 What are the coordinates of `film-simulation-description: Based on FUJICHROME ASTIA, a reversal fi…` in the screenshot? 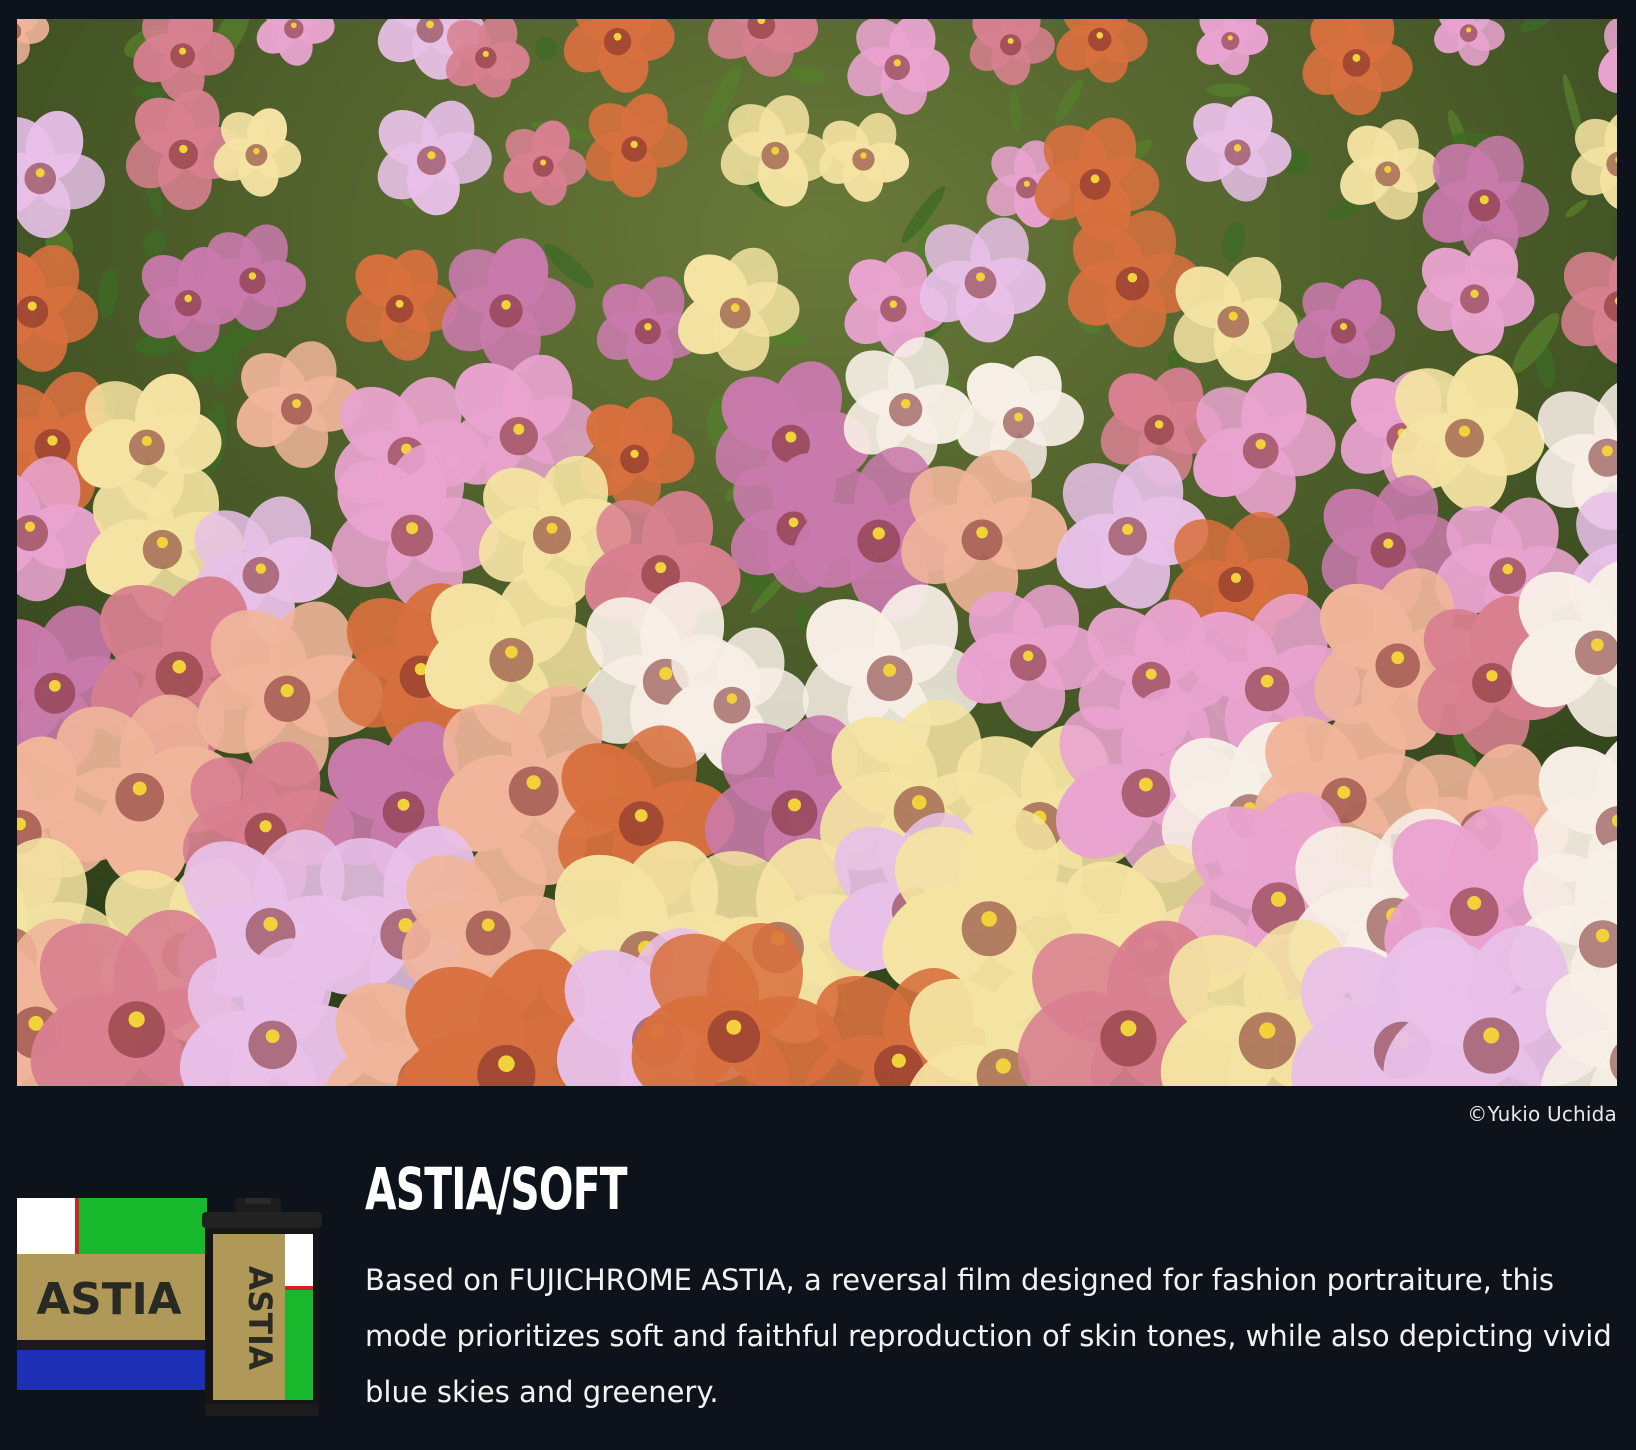 It's located at (988, 1336).